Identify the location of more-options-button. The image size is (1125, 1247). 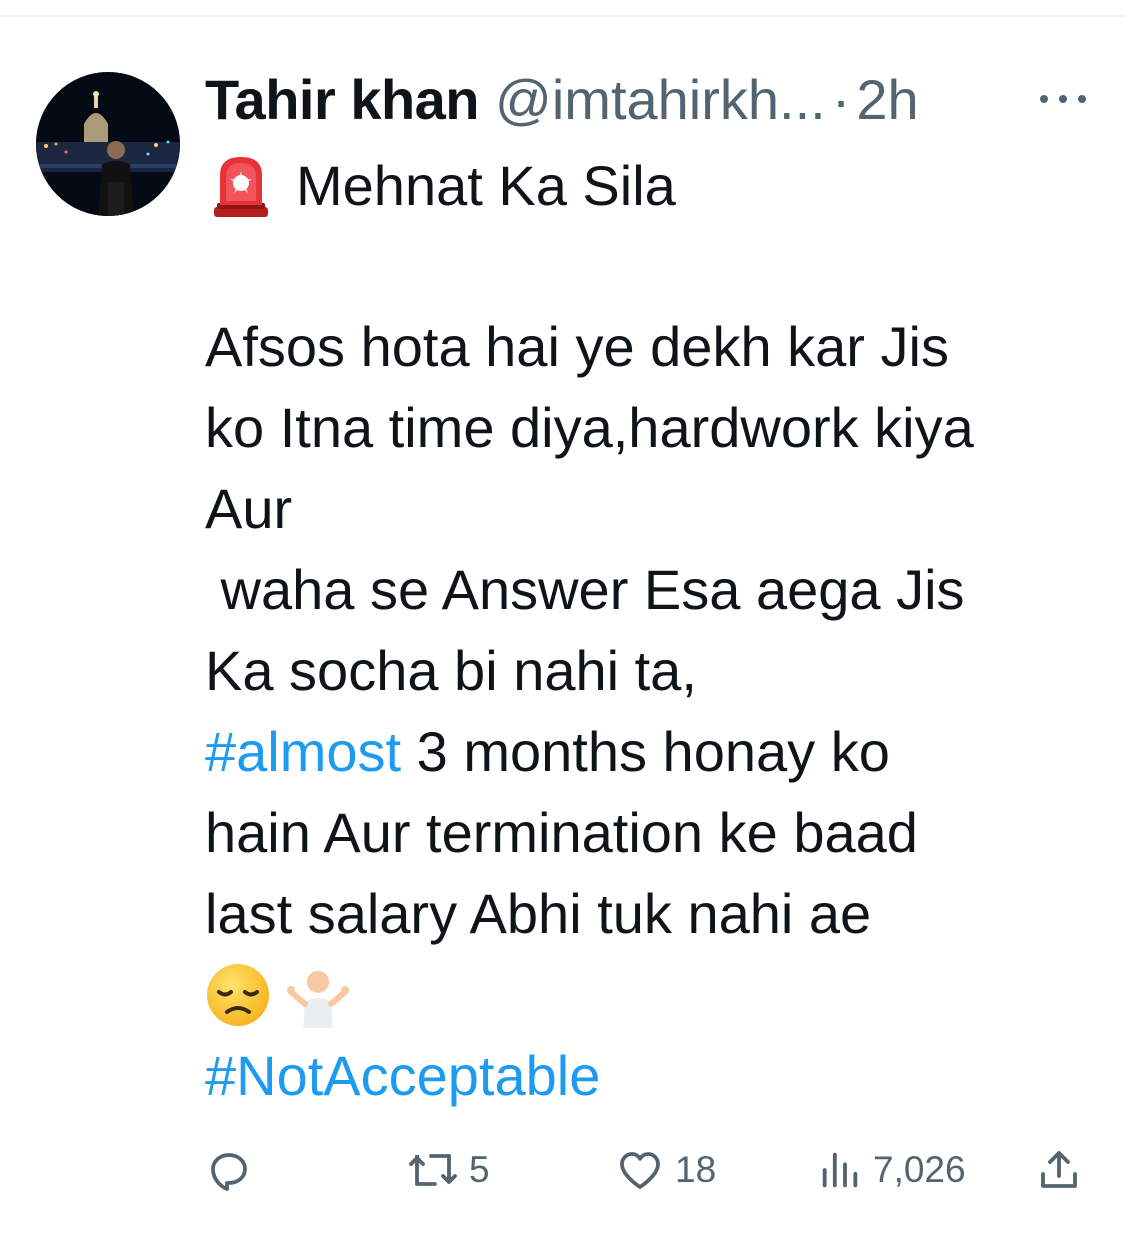
(1063, 99).